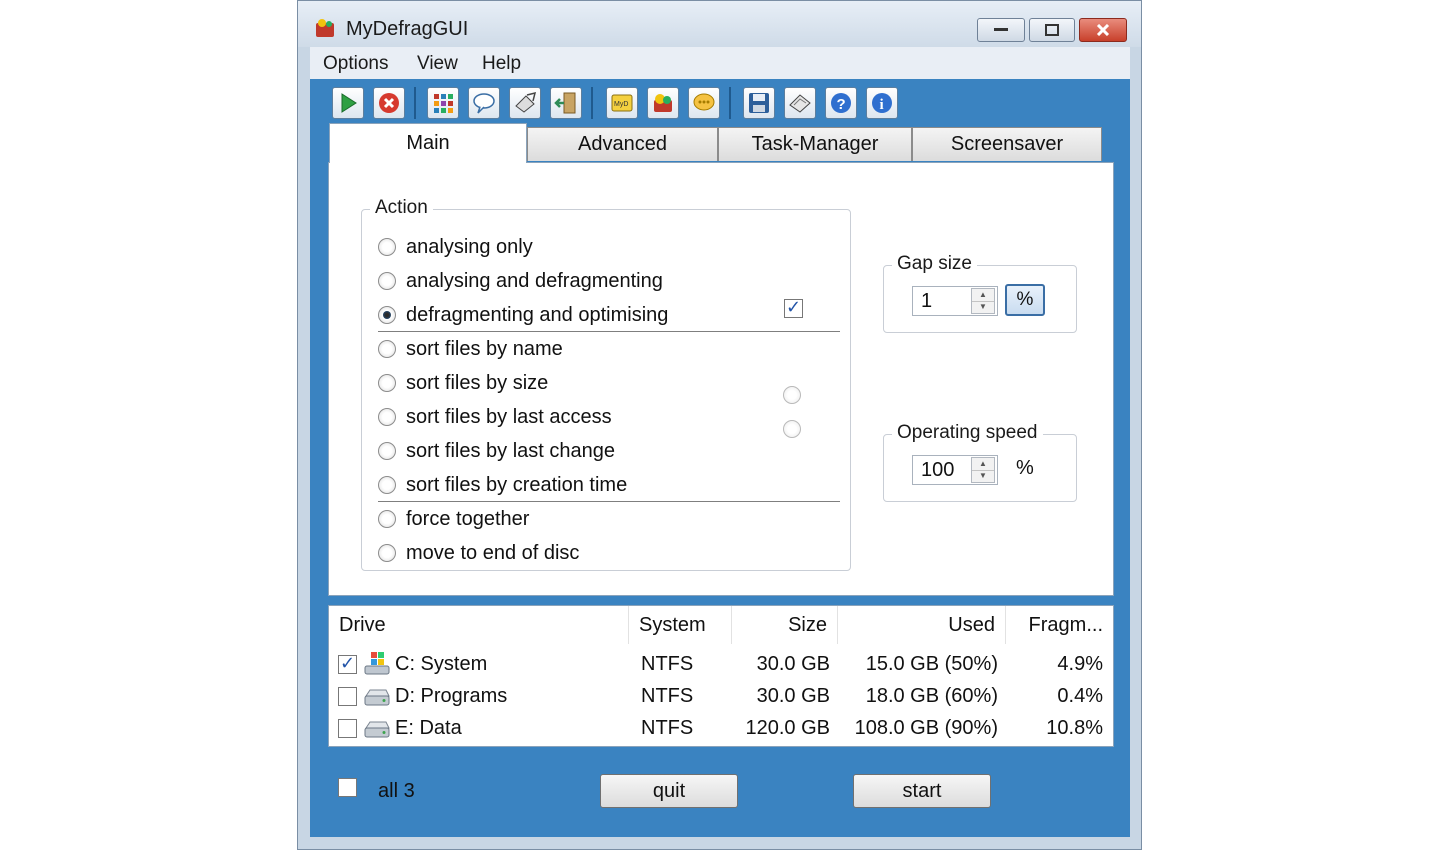 The height and width of the screenshot is (850, 1440). Describe the element at coordinates (325, 28) in the screenshot. I see `app-logo-icon` at that location.